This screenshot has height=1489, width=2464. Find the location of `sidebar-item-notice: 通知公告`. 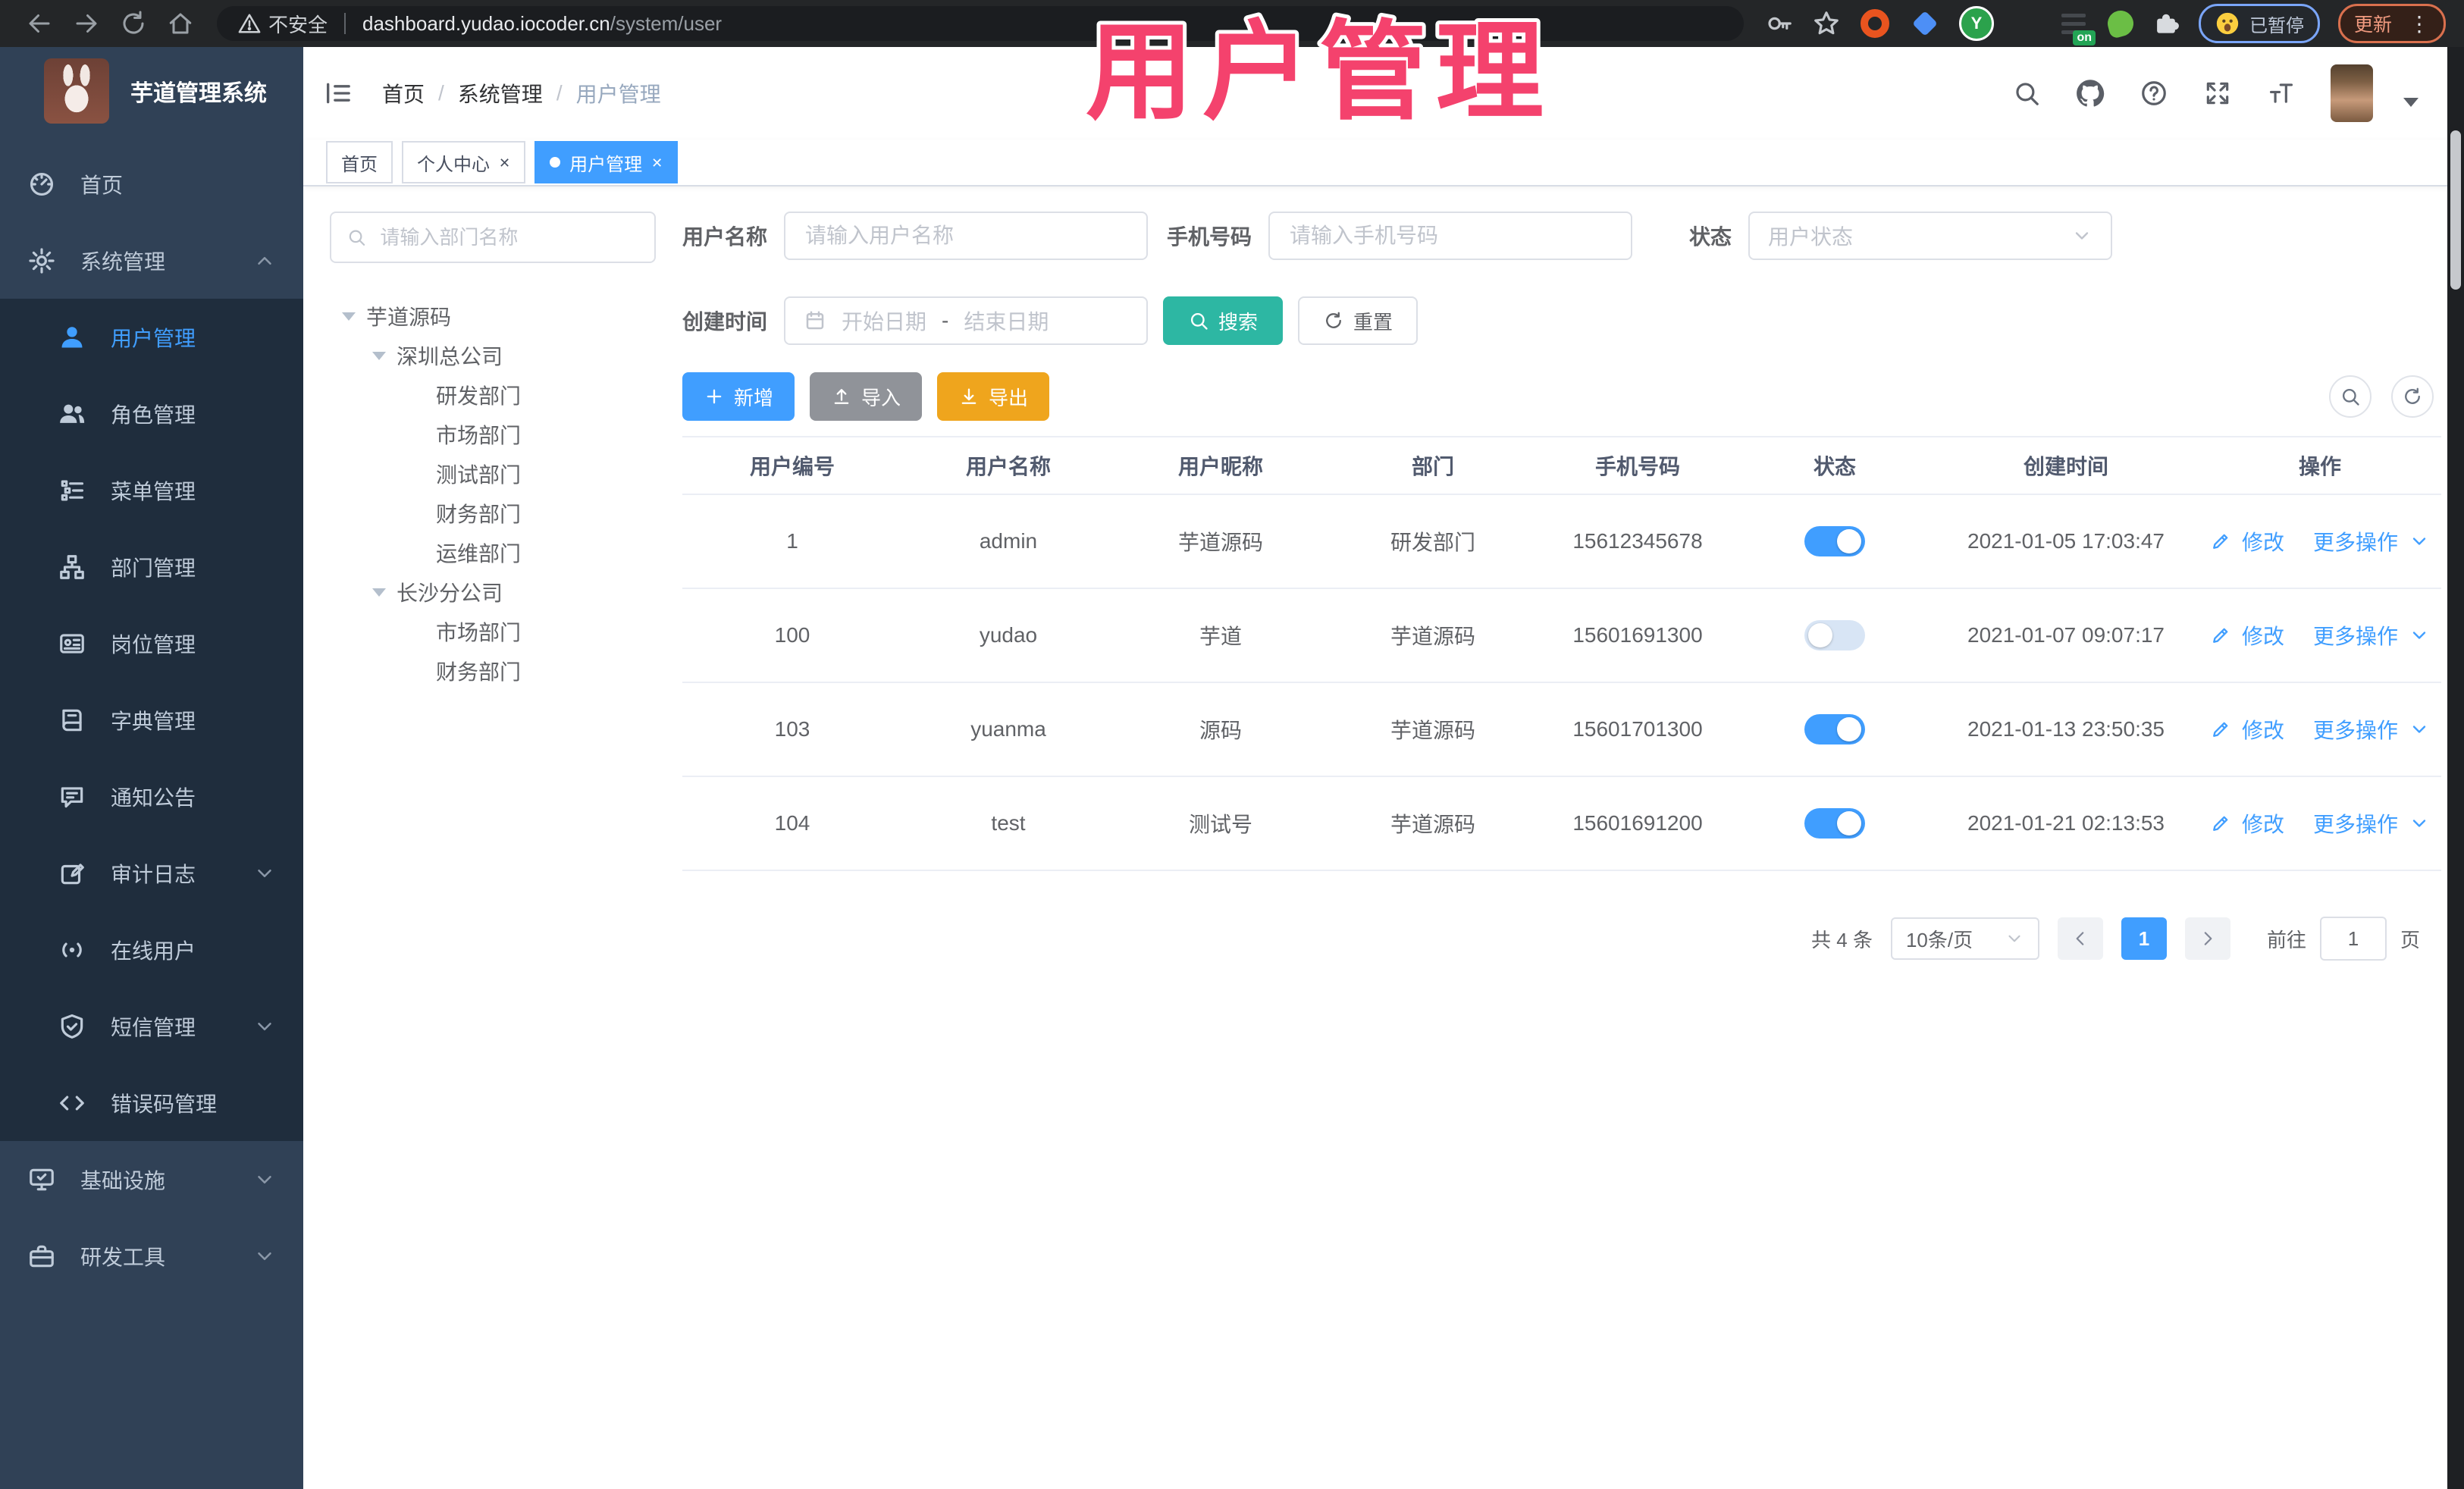

sidebar-item-notice: 通知公告 is located at coordinates (151, 797).